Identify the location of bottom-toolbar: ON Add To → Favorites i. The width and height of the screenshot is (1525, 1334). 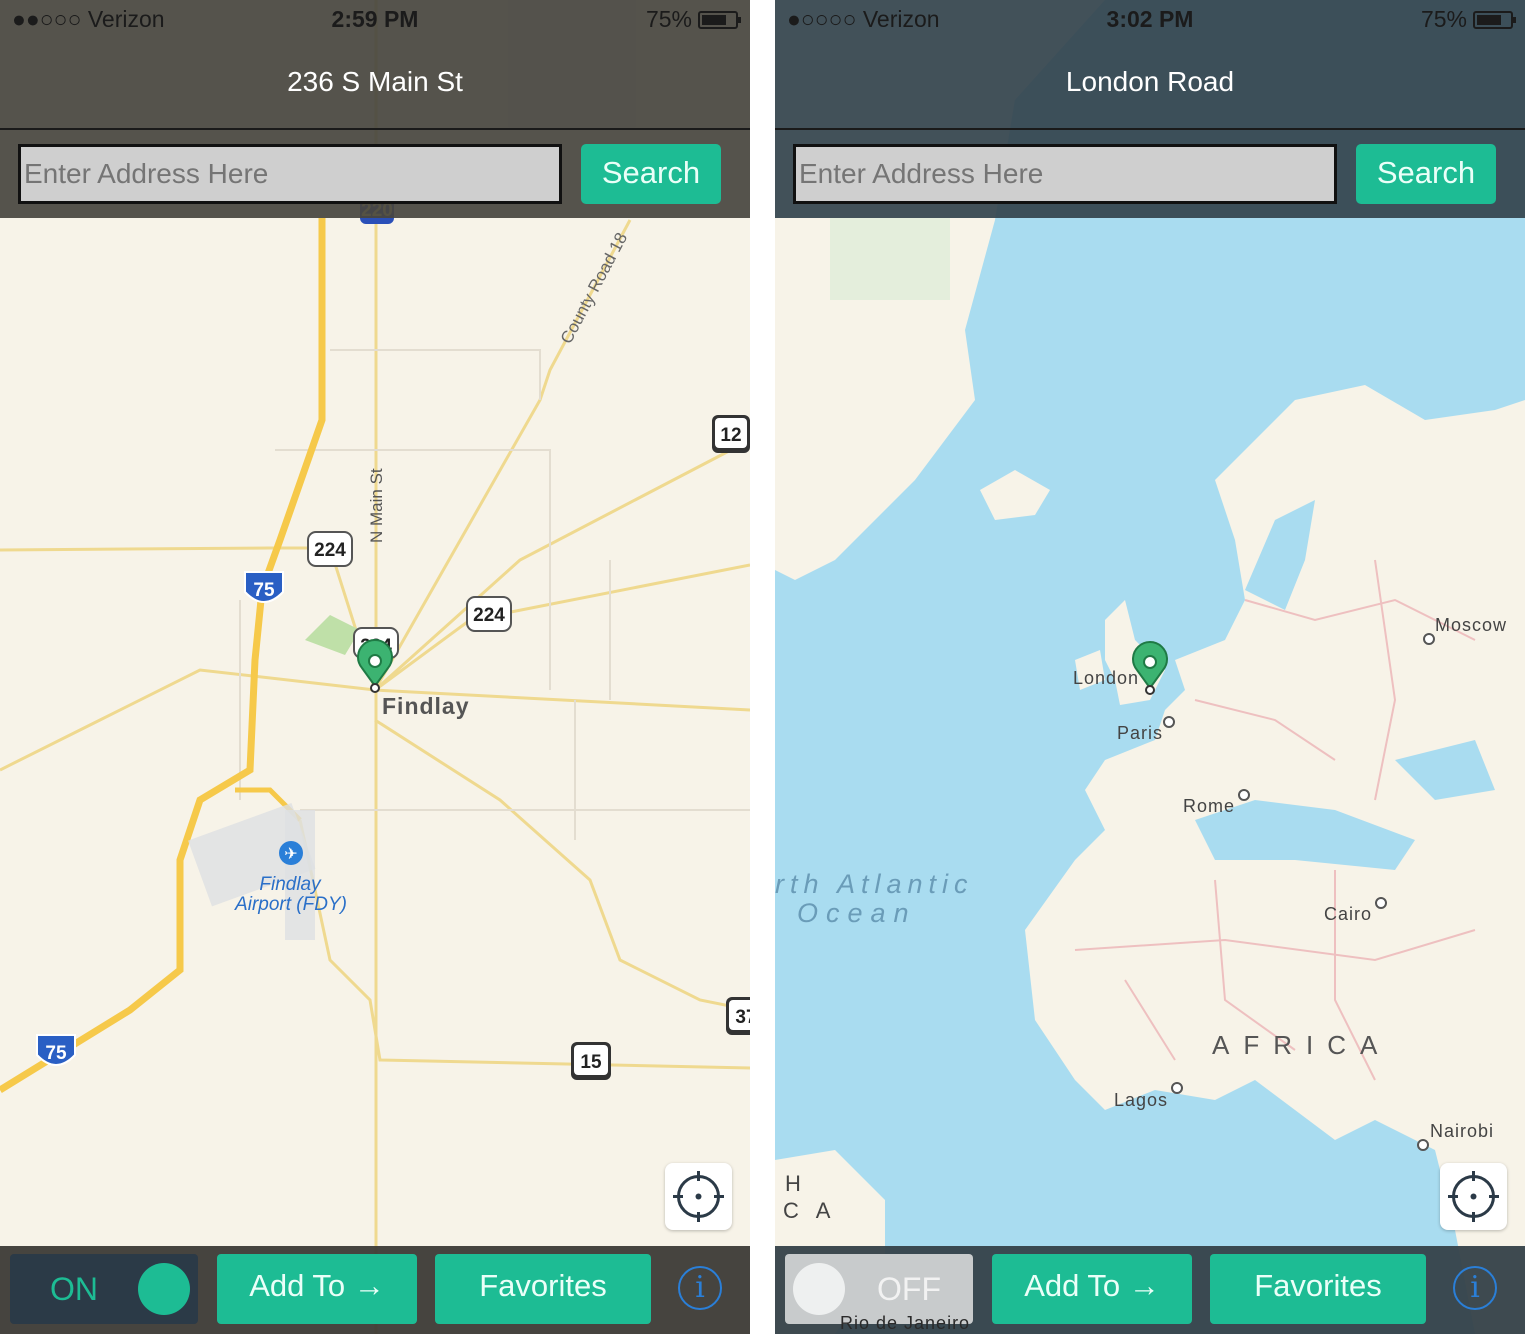
(375, 1290).